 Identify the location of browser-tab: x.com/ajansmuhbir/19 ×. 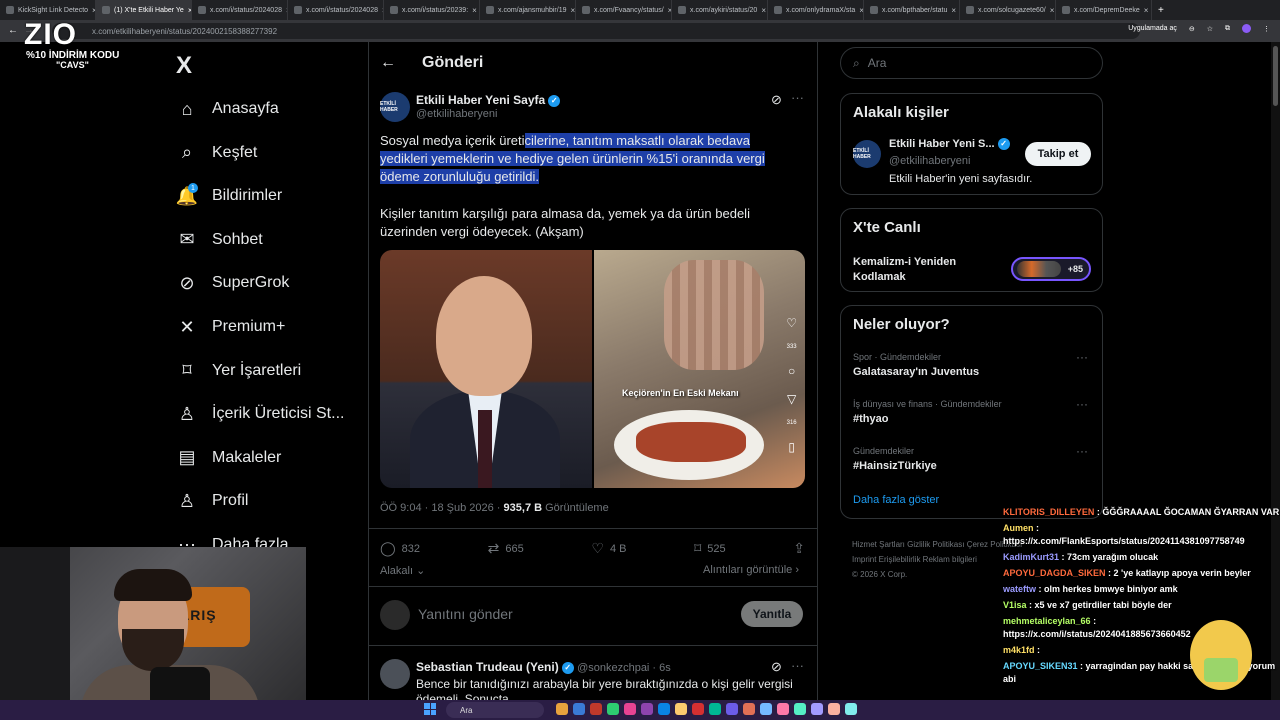
(528, 10).